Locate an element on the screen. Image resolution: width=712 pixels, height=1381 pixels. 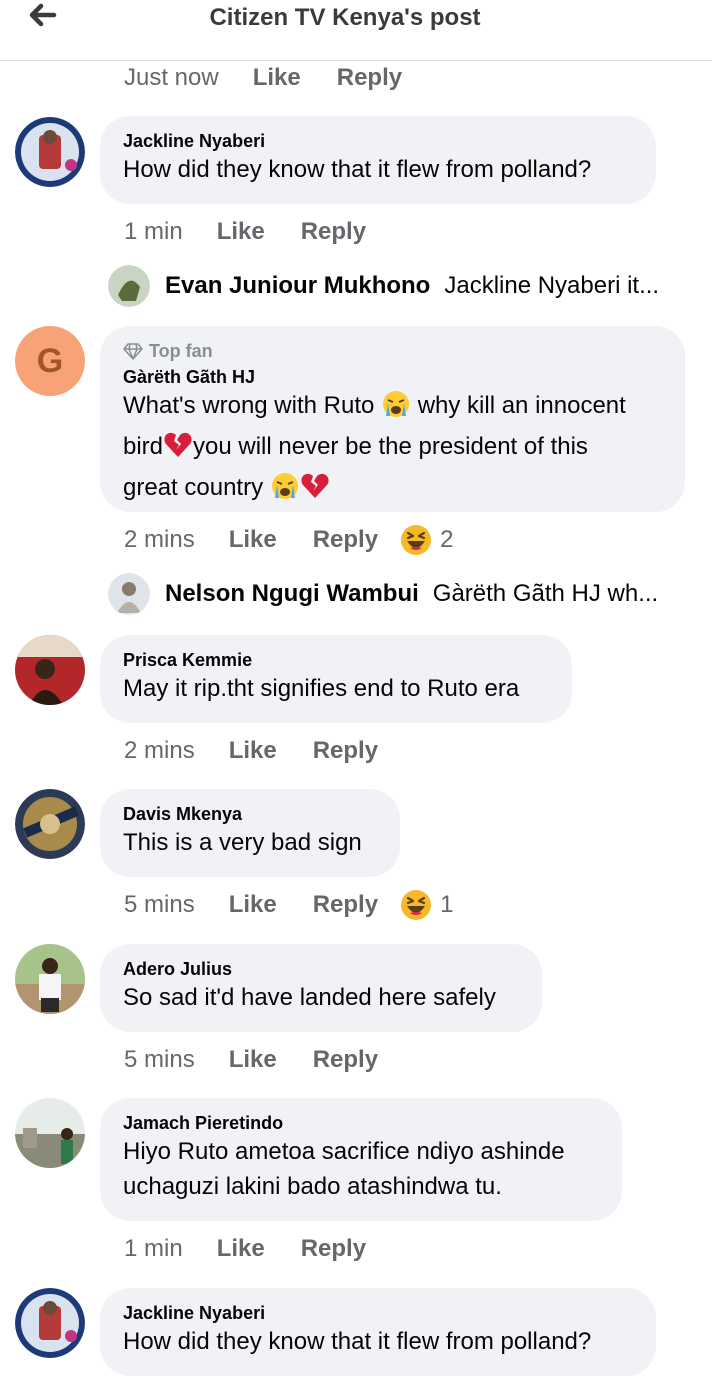
comment-bubble: Davis Mkenya This is a very bad sign is located at coordinates (250, 833).